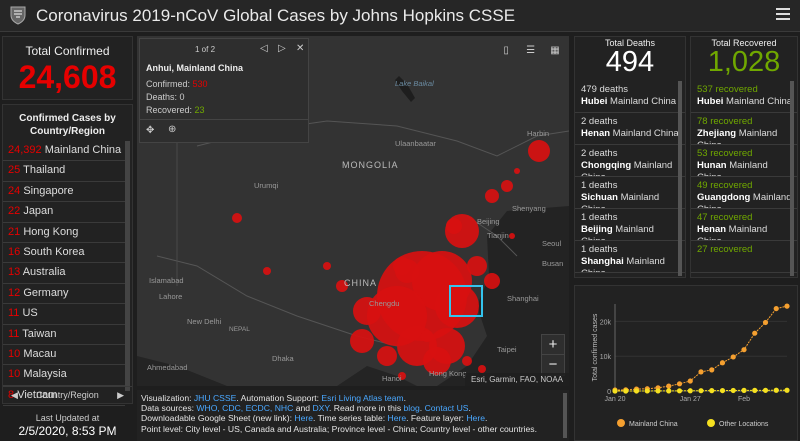 The width and height of the screenshot is (800, 441). Describe the element at coordinates (14, 190) in the screenshot. I see `country-count: 24` at that location.